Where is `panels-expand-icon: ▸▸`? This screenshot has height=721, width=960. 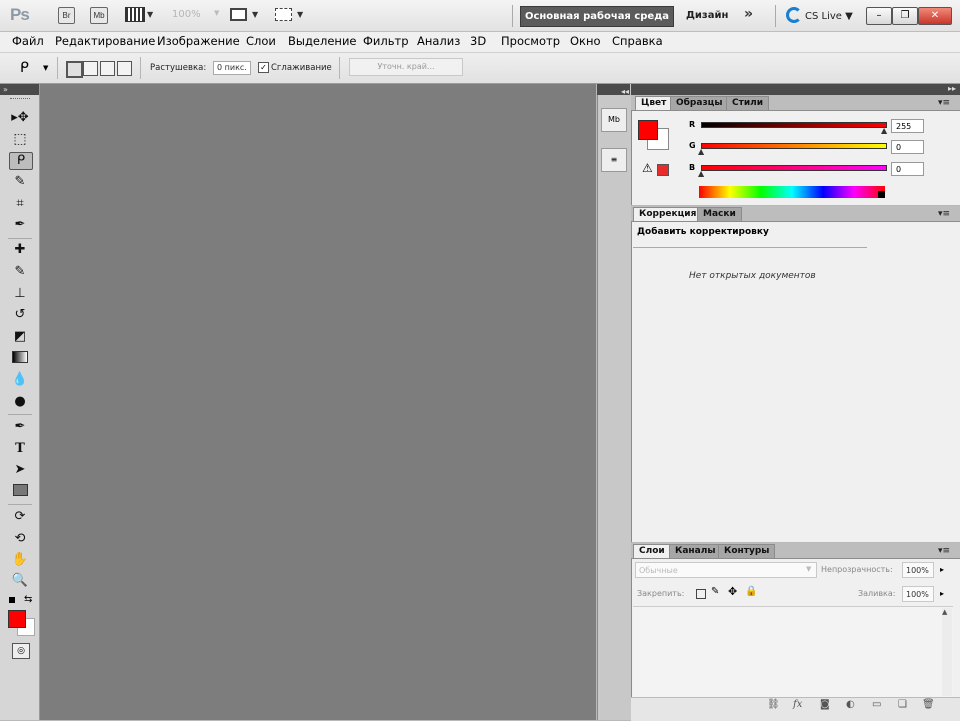 panels-expand-icon: ▸▸ is located at coordinates (952, 88).